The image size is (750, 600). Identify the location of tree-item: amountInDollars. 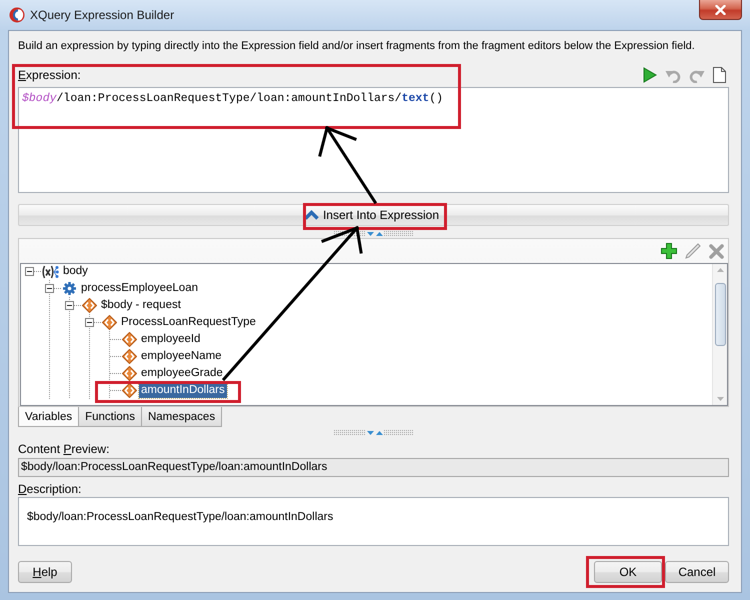
(183, 390).